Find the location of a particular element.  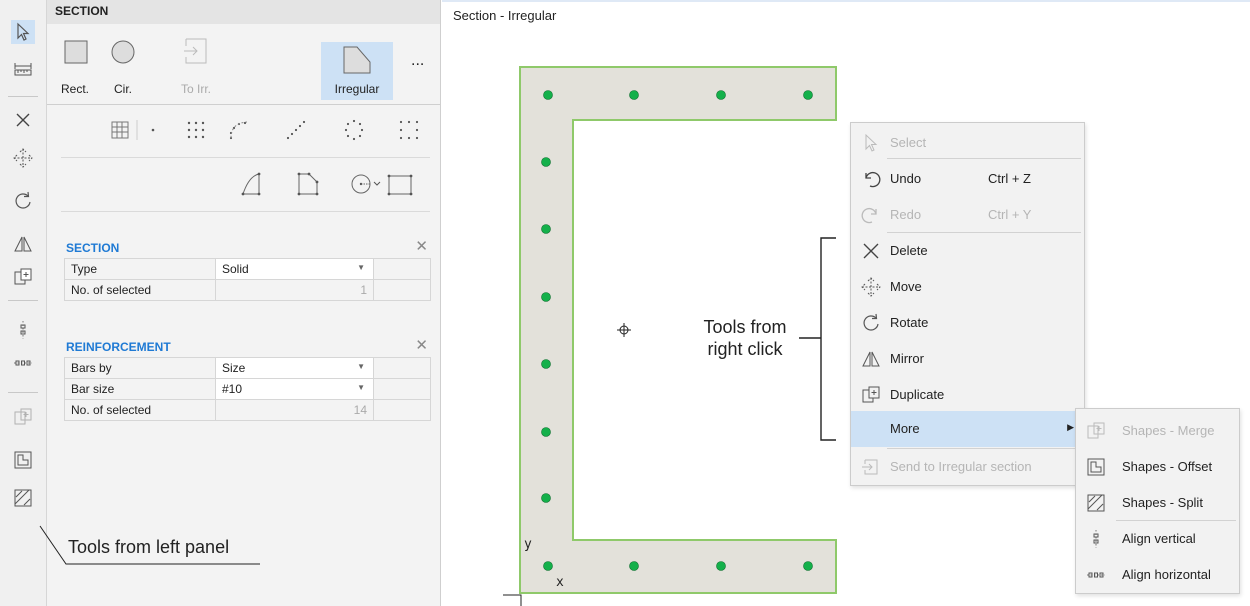

menu-item-undo: Undo Ctrl + Z is located at coordinates (967, 179).